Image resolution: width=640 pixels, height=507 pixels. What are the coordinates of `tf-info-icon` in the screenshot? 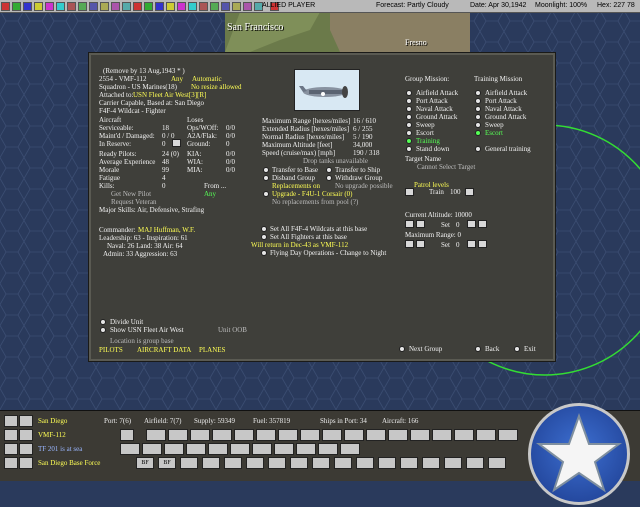 It's located at (26, 449).